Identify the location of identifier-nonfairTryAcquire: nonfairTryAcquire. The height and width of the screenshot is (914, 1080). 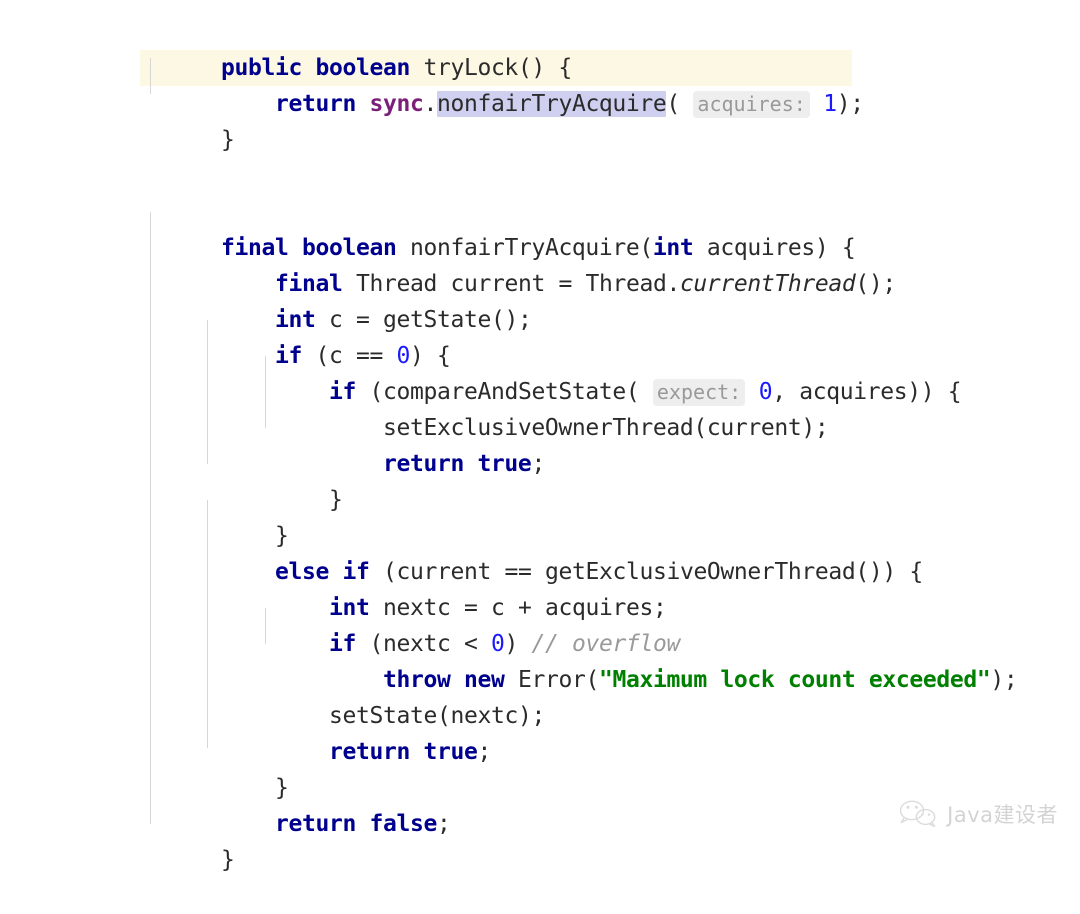
(524, 248).